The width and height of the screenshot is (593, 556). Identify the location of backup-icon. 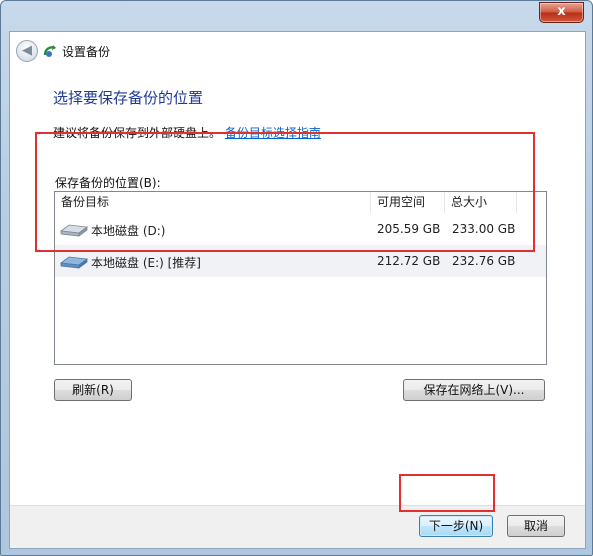
(49, 51).